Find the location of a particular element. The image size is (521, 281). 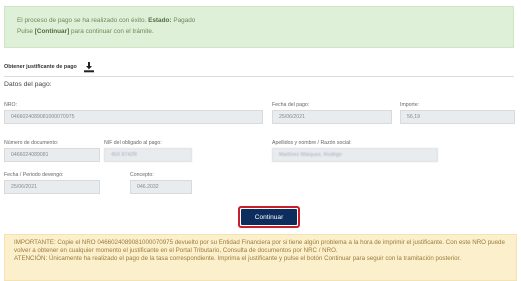

download-icon is located at coordinates (89, 67).